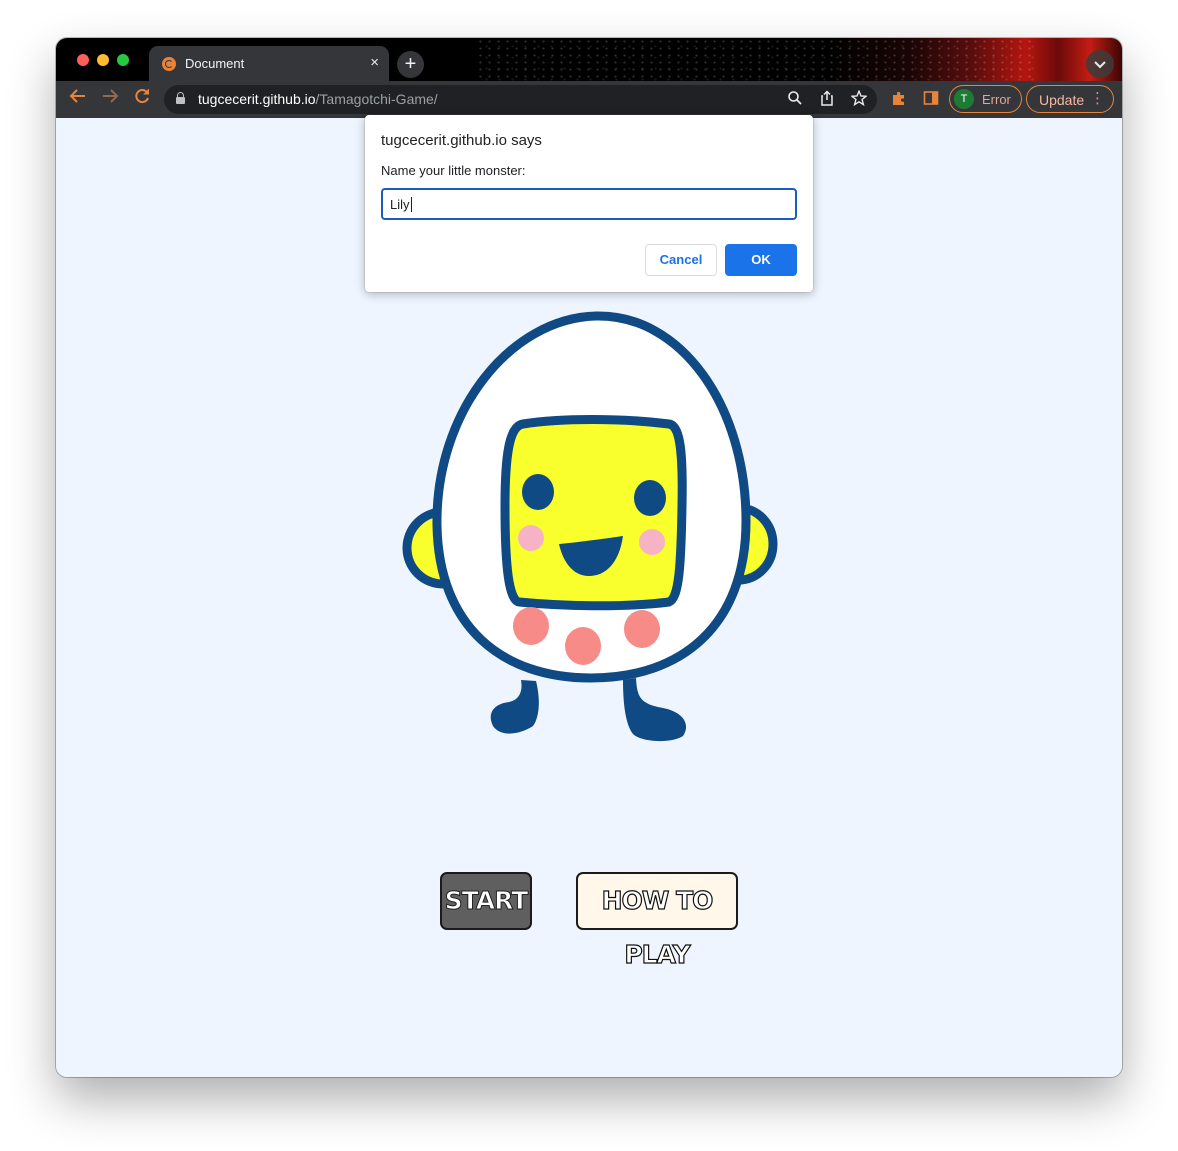  I want to click on input-value: Lily, so click(400, 204).